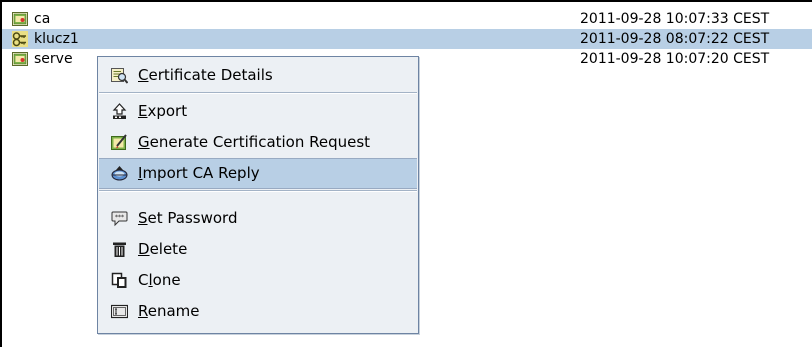  Describe the element at coordinates (675, 59) in the screenshot. I see `entry-date: 2011-09-28 10:07:20 CEST` at that location.